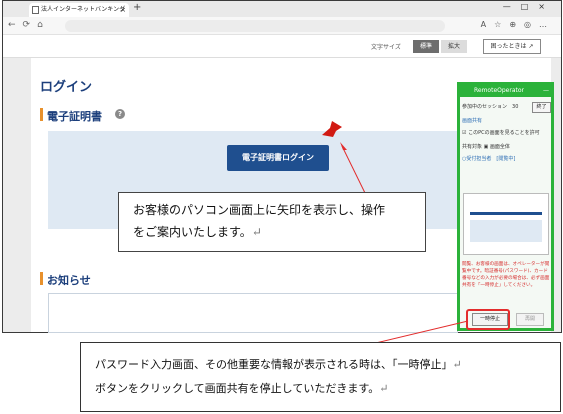 The height and width of the screenshot is (414, 563). I want to click on question-icon: ?, so click(120, 114).